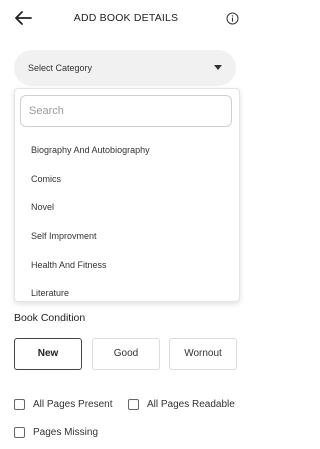 This screenshot has width=320, height=449. What do you see at coordinates (19, 404) in the screenshot?
I see `all-pages-present-checkbox` at bounding box center [19, 404].